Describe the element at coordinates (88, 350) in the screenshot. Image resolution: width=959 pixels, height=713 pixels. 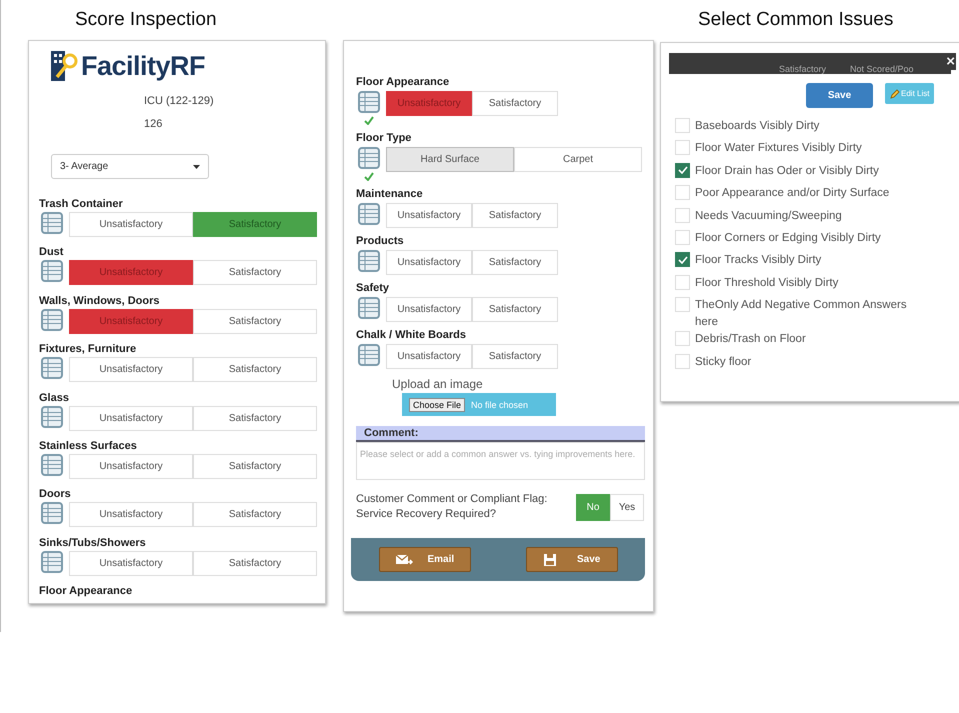
I see `item-label: Fixtures, Furniture` at that location.